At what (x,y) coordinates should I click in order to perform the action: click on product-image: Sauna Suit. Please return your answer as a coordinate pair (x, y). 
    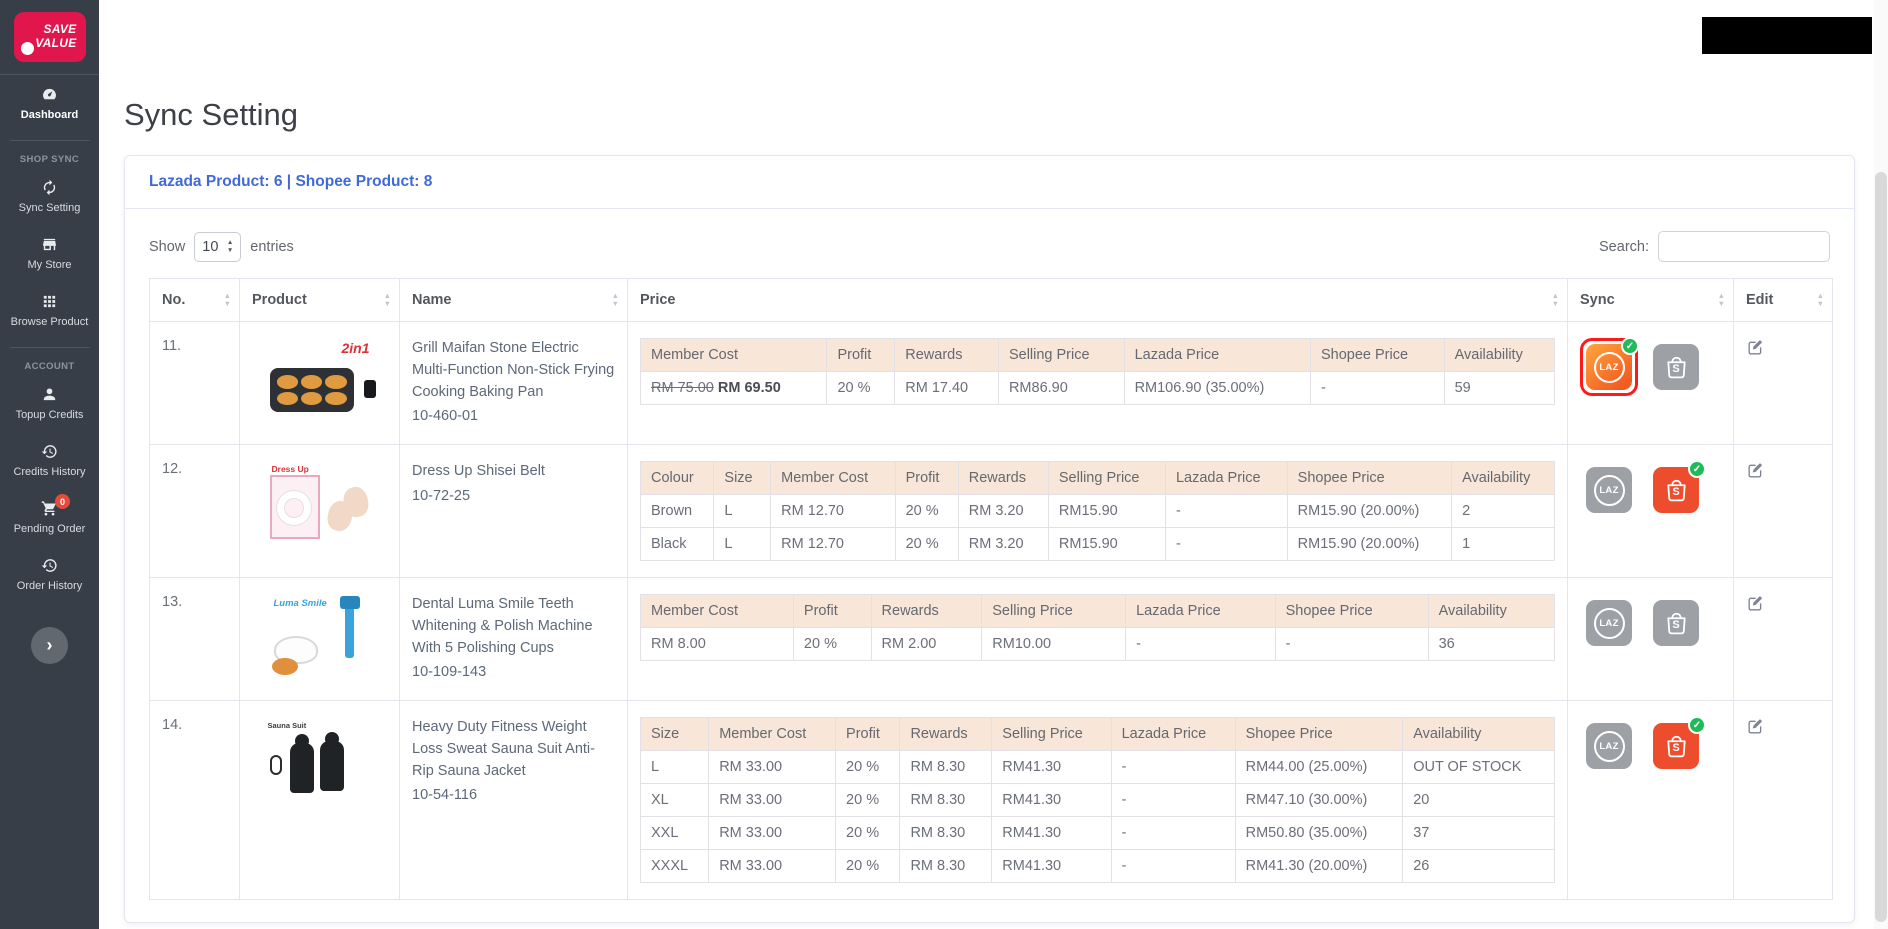
    Looking at the image, I should click on (319, 760).